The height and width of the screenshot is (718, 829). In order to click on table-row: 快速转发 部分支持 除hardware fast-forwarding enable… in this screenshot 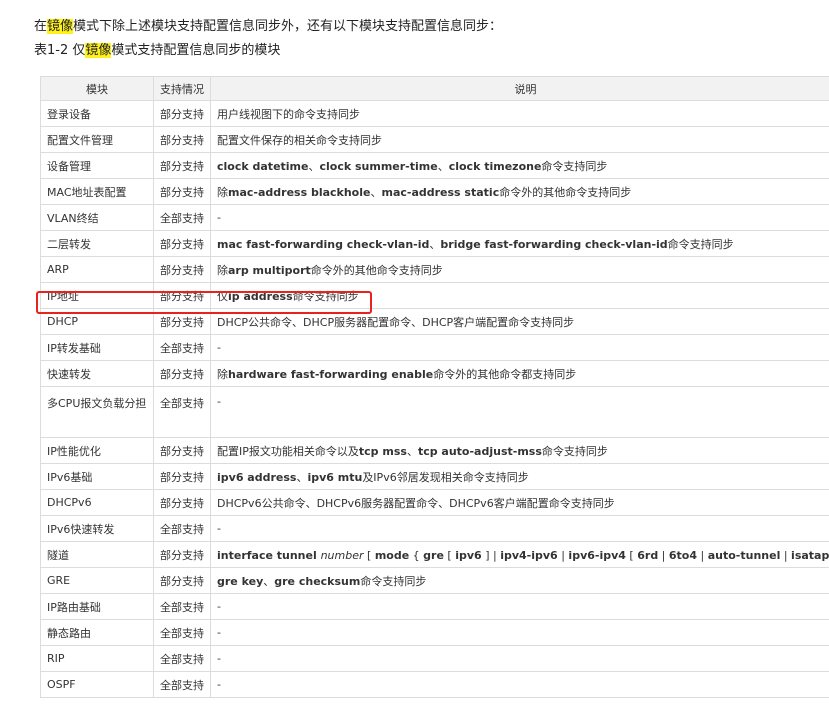, I will do `click(434, 373)`.